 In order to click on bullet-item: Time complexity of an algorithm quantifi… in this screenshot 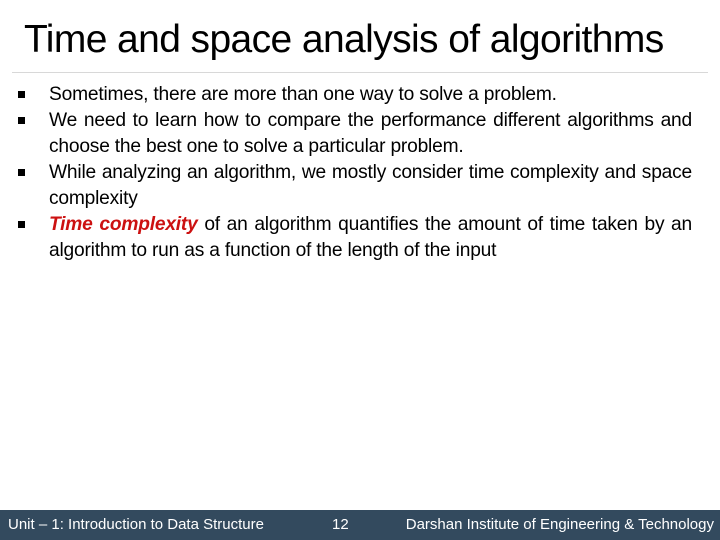, I will do `click(354, 238)`.